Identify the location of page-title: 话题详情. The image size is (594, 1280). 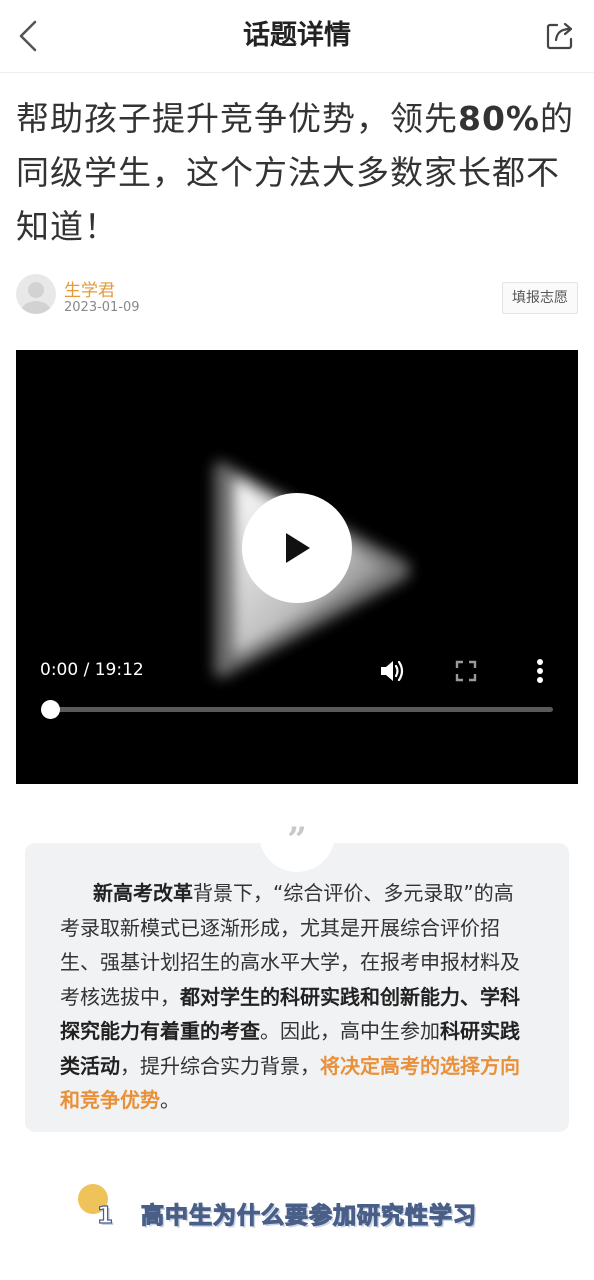
(297, 35).